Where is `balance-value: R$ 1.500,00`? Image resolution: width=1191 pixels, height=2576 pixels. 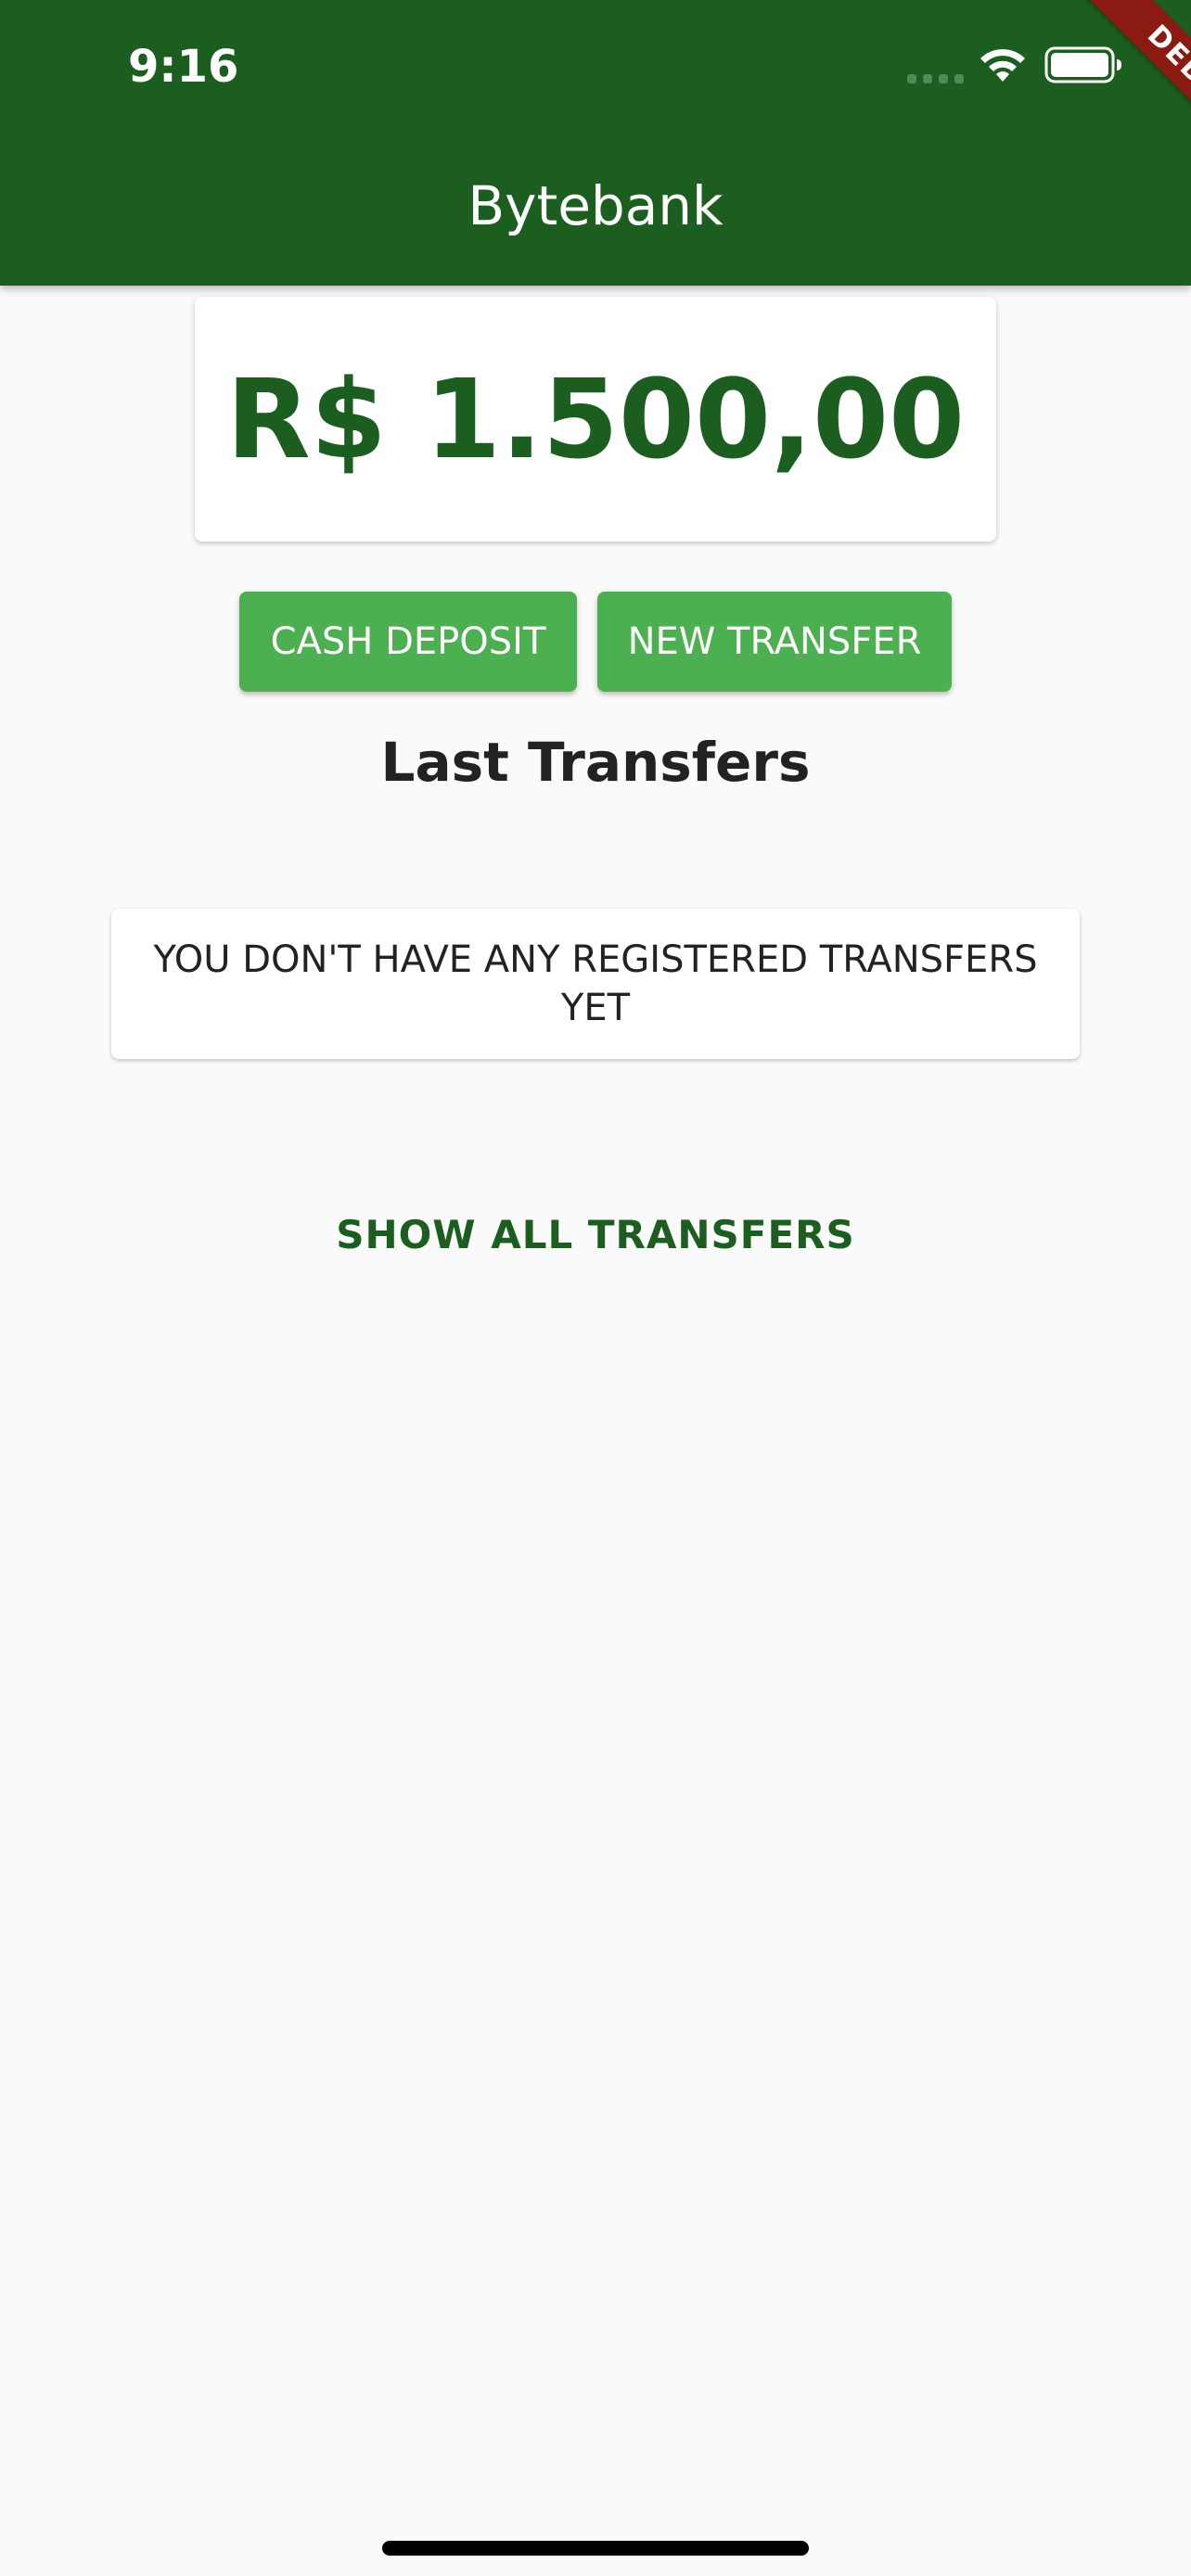 balance-value: R$ 1.500,00 is located at coordinates (595, 419).